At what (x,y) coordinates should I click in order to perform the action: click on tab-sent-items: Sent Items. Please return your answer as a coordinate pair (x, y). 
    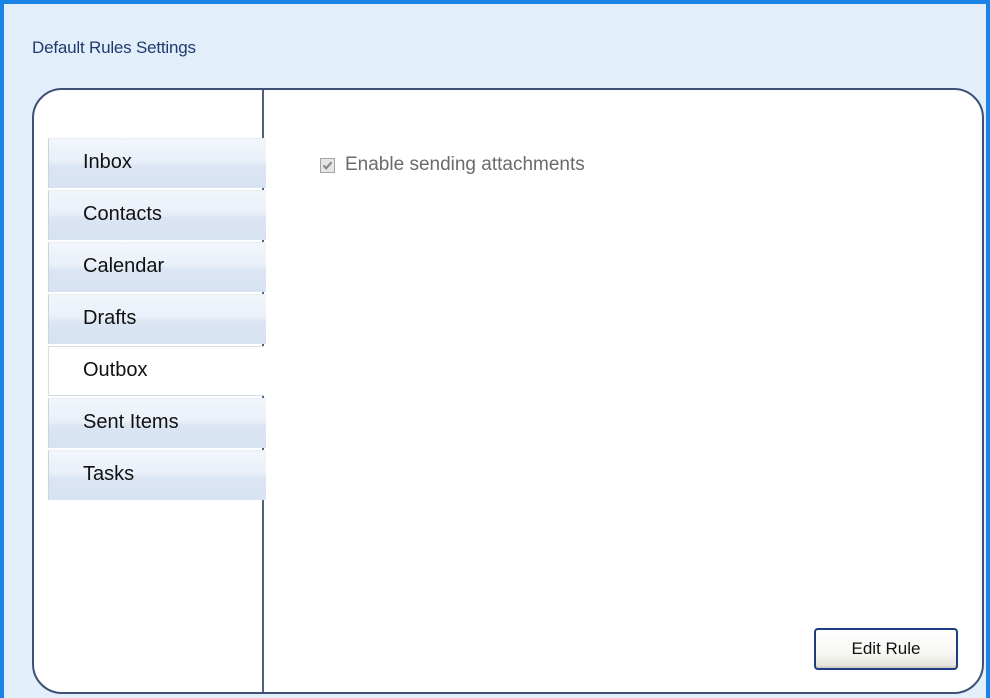
    Looking at the image, I should click on (157, 423).